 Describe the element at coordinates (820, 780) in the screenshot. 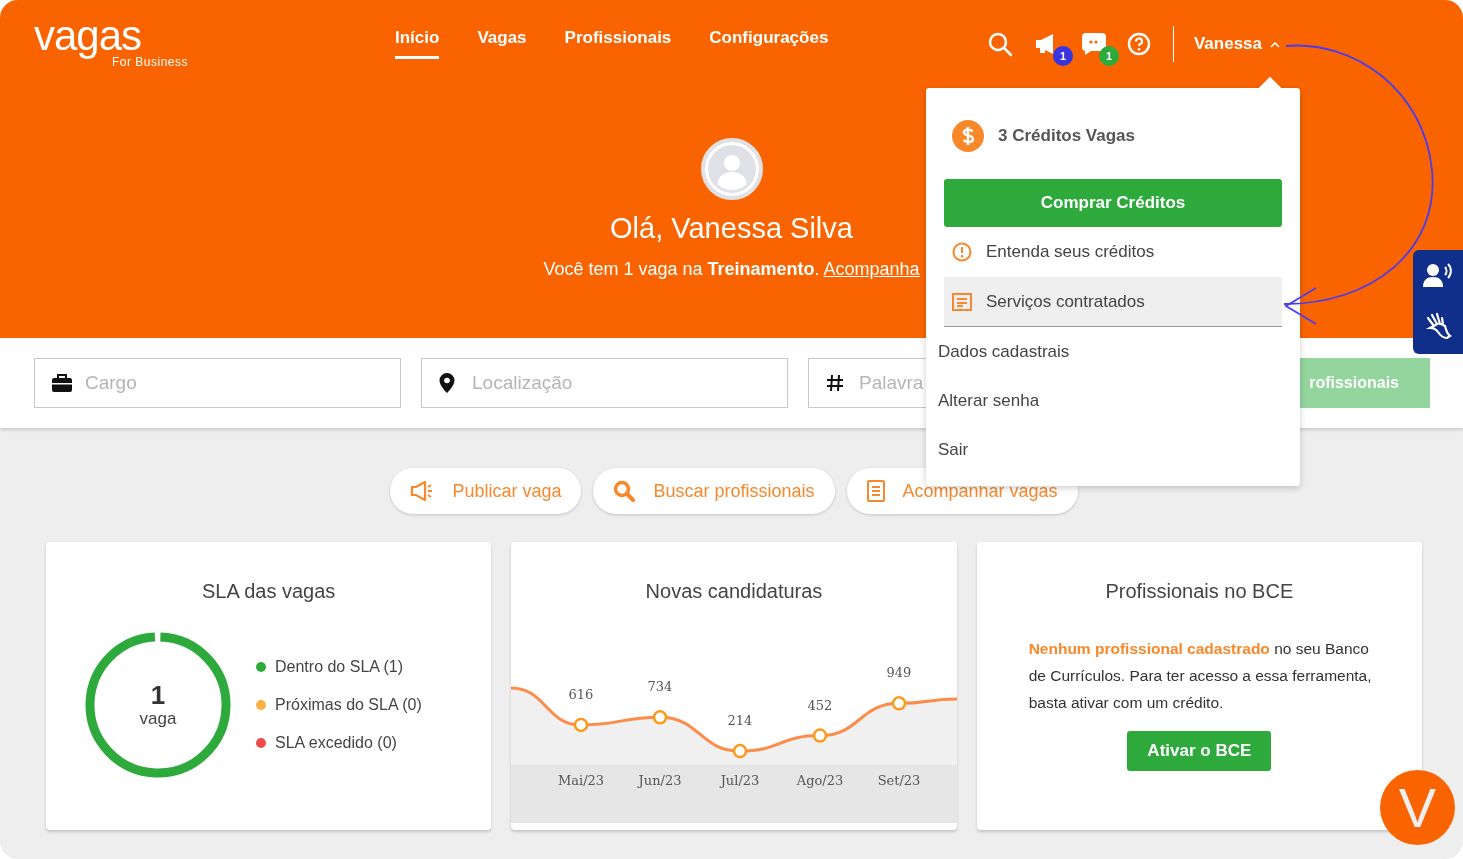

I see `axis-label: Ago/23` at that location.